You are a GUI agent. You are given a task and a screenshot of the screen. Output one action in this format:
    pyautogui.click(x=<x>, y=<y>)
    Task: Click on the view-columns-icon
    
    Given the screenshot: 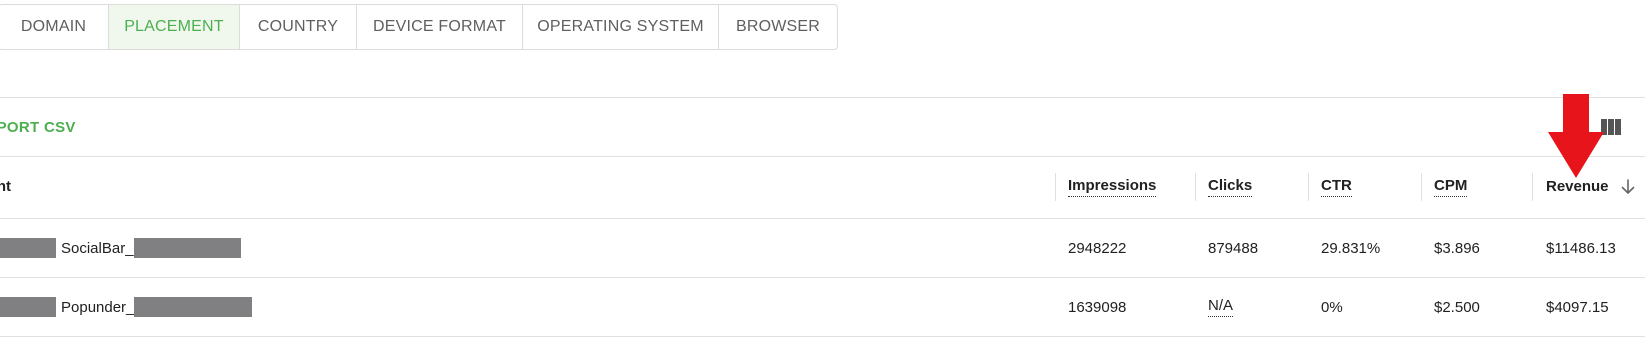 What is the action you would take?
    pyautogui.click(x=1611, y=127)
    